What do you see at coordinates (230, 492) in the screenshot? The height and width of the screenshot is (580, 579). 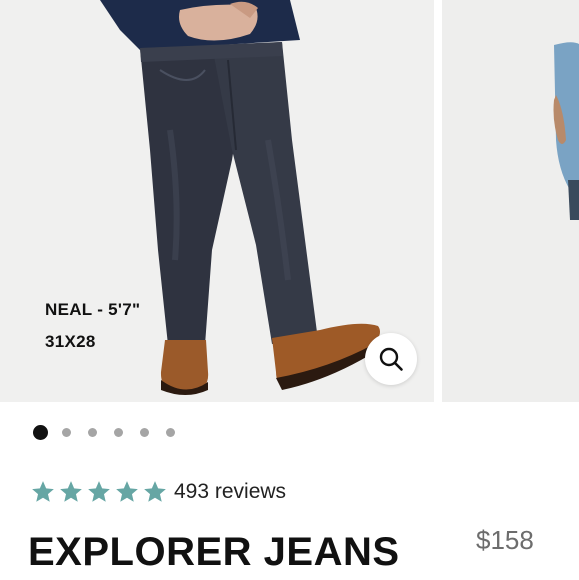 I see `reviews-link: 493 reviews` at bounding box center [230, 492].